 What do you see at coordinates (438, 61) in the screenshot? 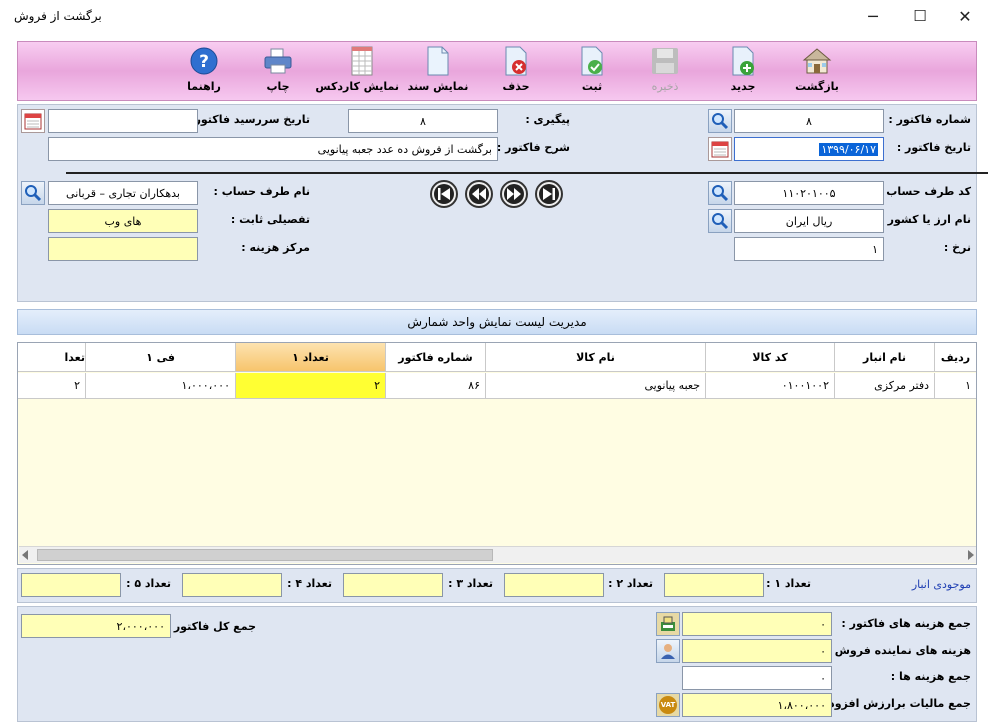
I see `document-icon` at bounding box center [438, 61].